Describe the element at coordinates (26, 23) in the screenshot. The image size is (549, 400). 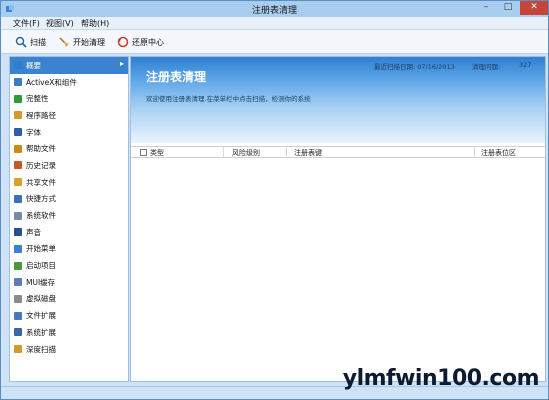
I see `menu-file: 文件(F)` at that location.